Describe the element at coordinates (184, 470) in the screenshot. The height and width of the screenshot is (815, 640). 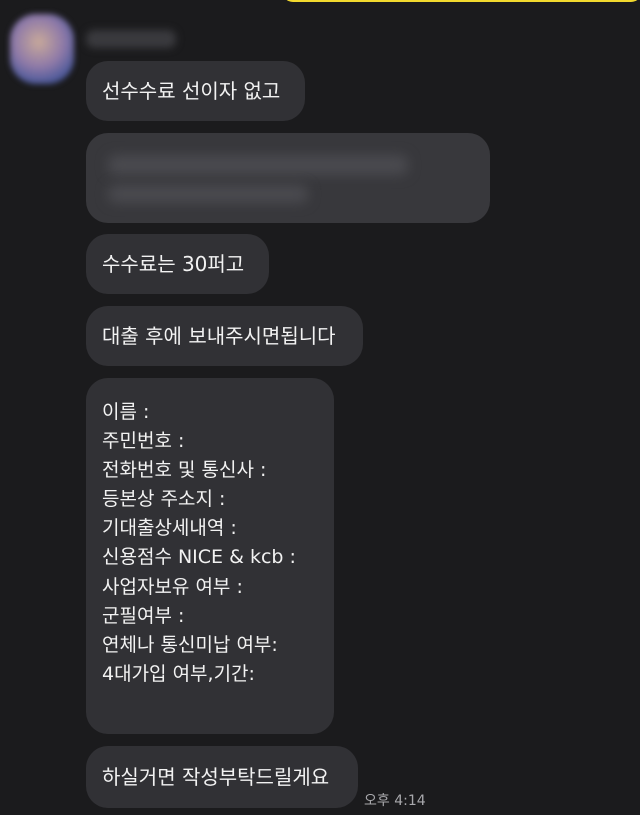
I see `form-line-phone-carrier: 전화번호 및 통신사 :` at that location.